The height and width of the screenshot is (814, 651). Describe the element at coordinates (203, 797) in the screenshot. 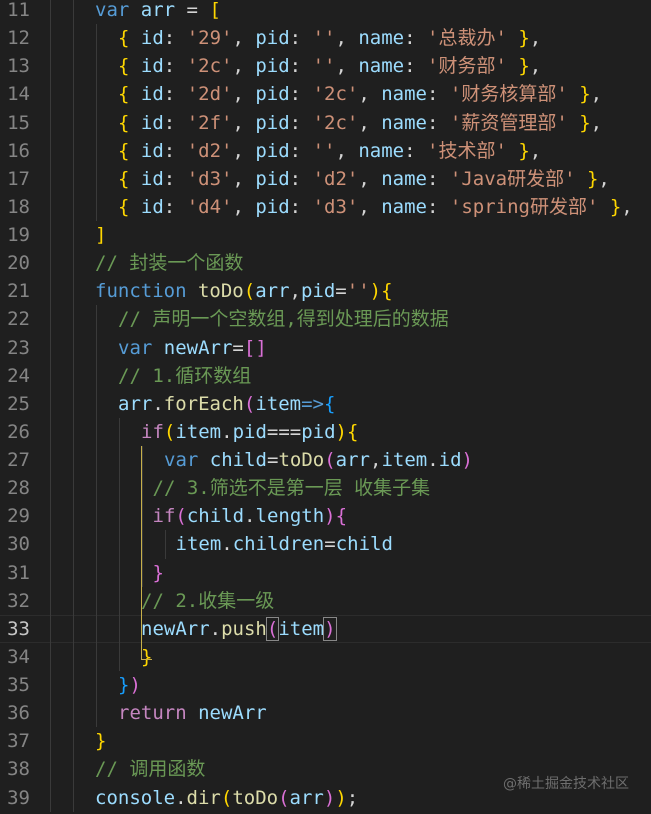

I see `code-token: dir` at that location.